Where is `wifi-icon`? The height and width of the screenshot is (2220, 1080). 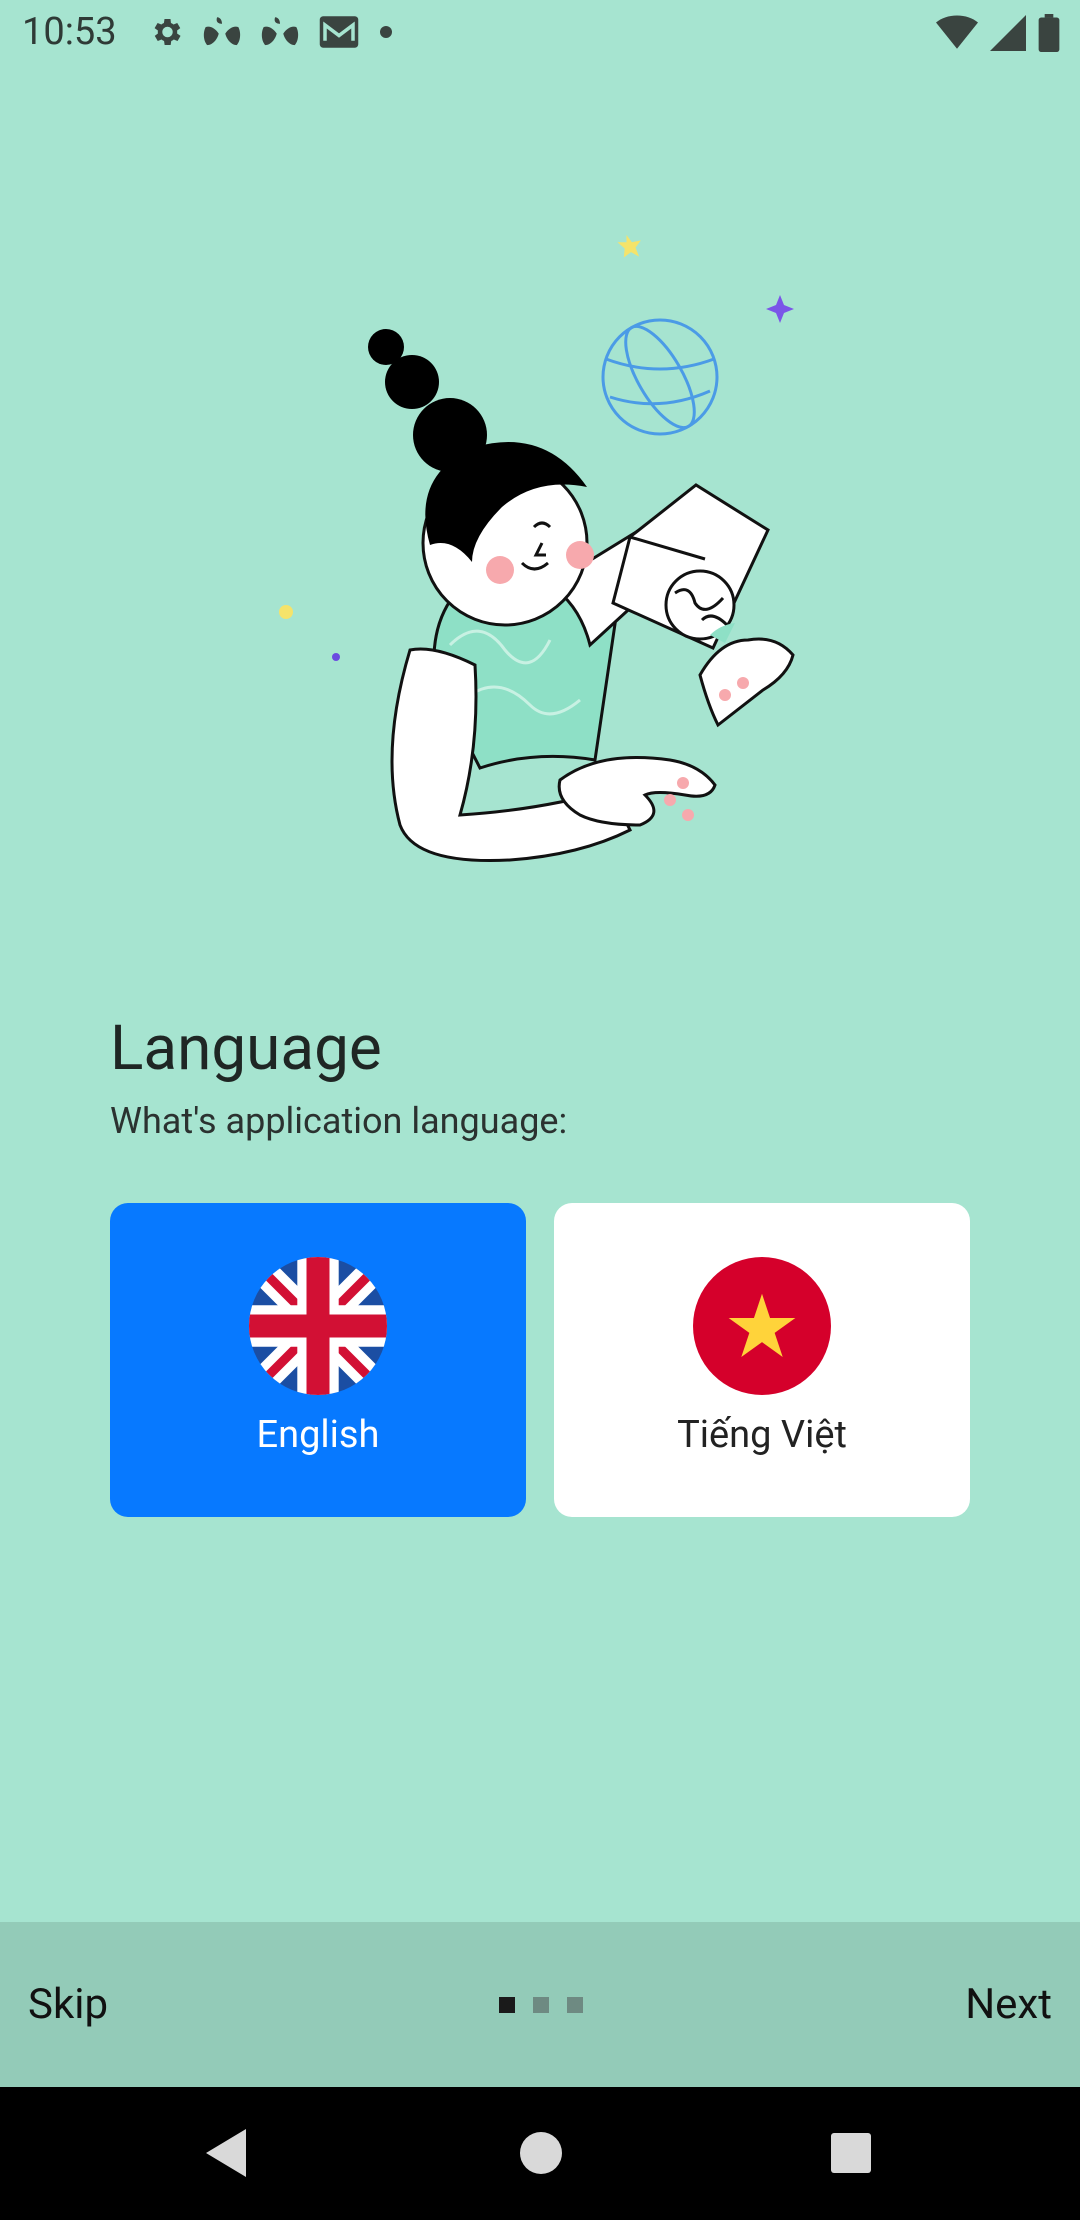
wifi-icon is located at coordinates (957, 32).